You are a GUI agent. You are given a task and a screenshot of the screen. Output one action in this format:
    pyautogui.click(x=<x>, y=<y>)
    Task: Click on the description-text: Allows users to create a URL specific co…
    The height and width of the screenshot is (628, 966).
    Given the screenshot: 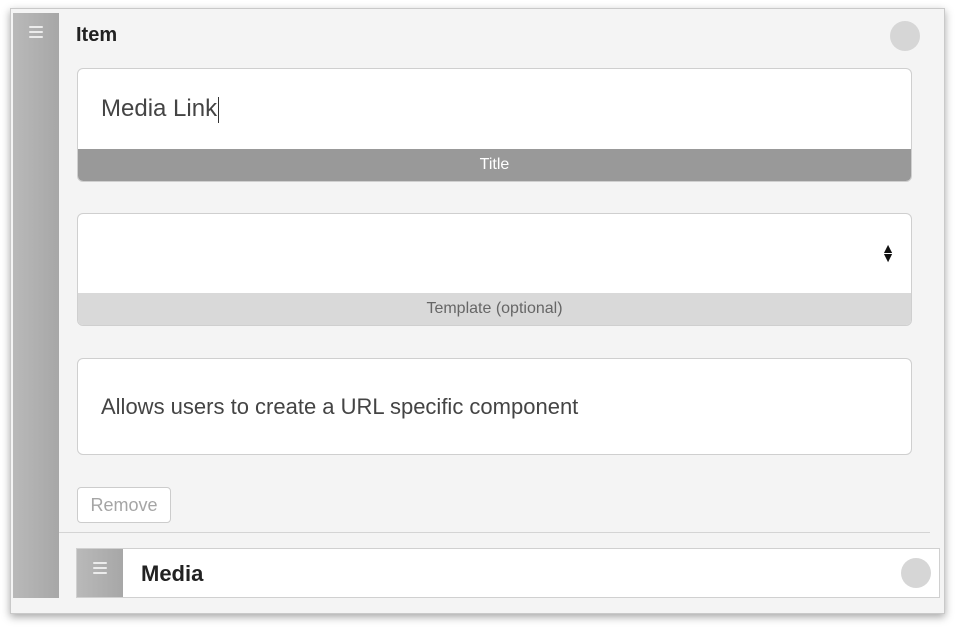 What is the action you would take?
    pyautogui.click(x=340, y=406)
    